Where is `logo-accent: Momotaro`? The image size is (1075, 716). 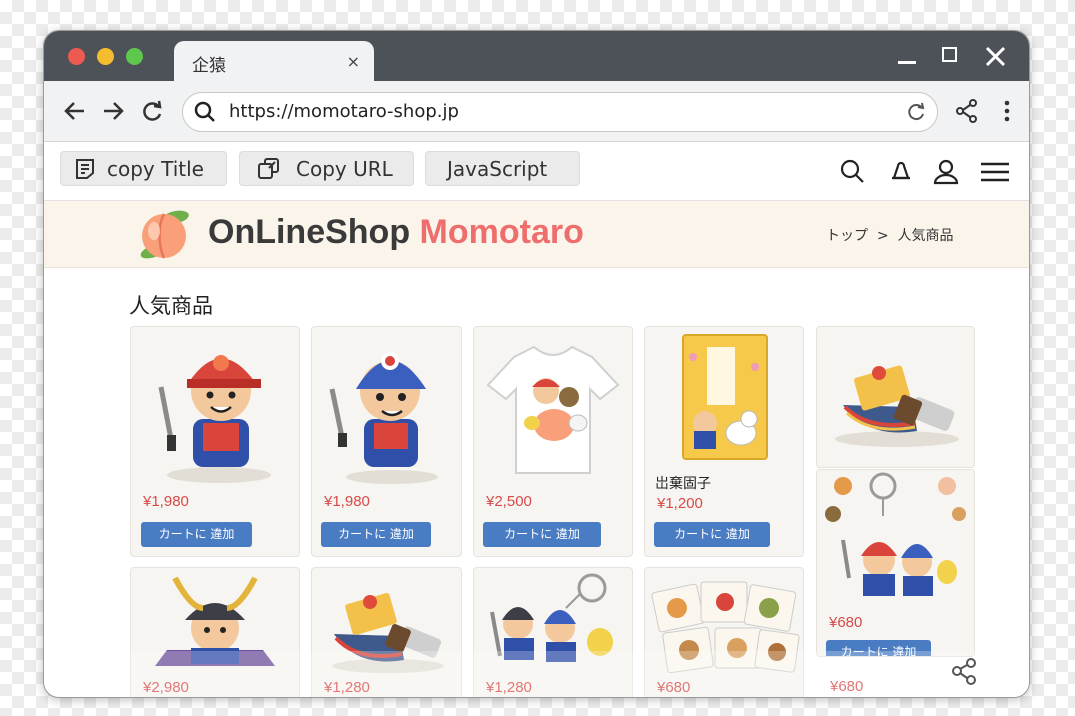 logo-accent: Momotaro is located at coordinates (501, 232).